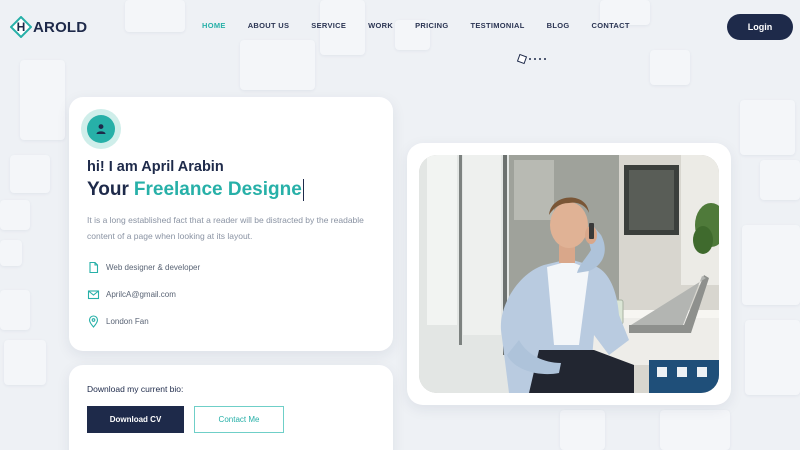 This screenshot has height=450, width=800. What do you see at coordinates (93, 295) in the screenshot?
I see `mail-icon` at bounding box center [93, 295].